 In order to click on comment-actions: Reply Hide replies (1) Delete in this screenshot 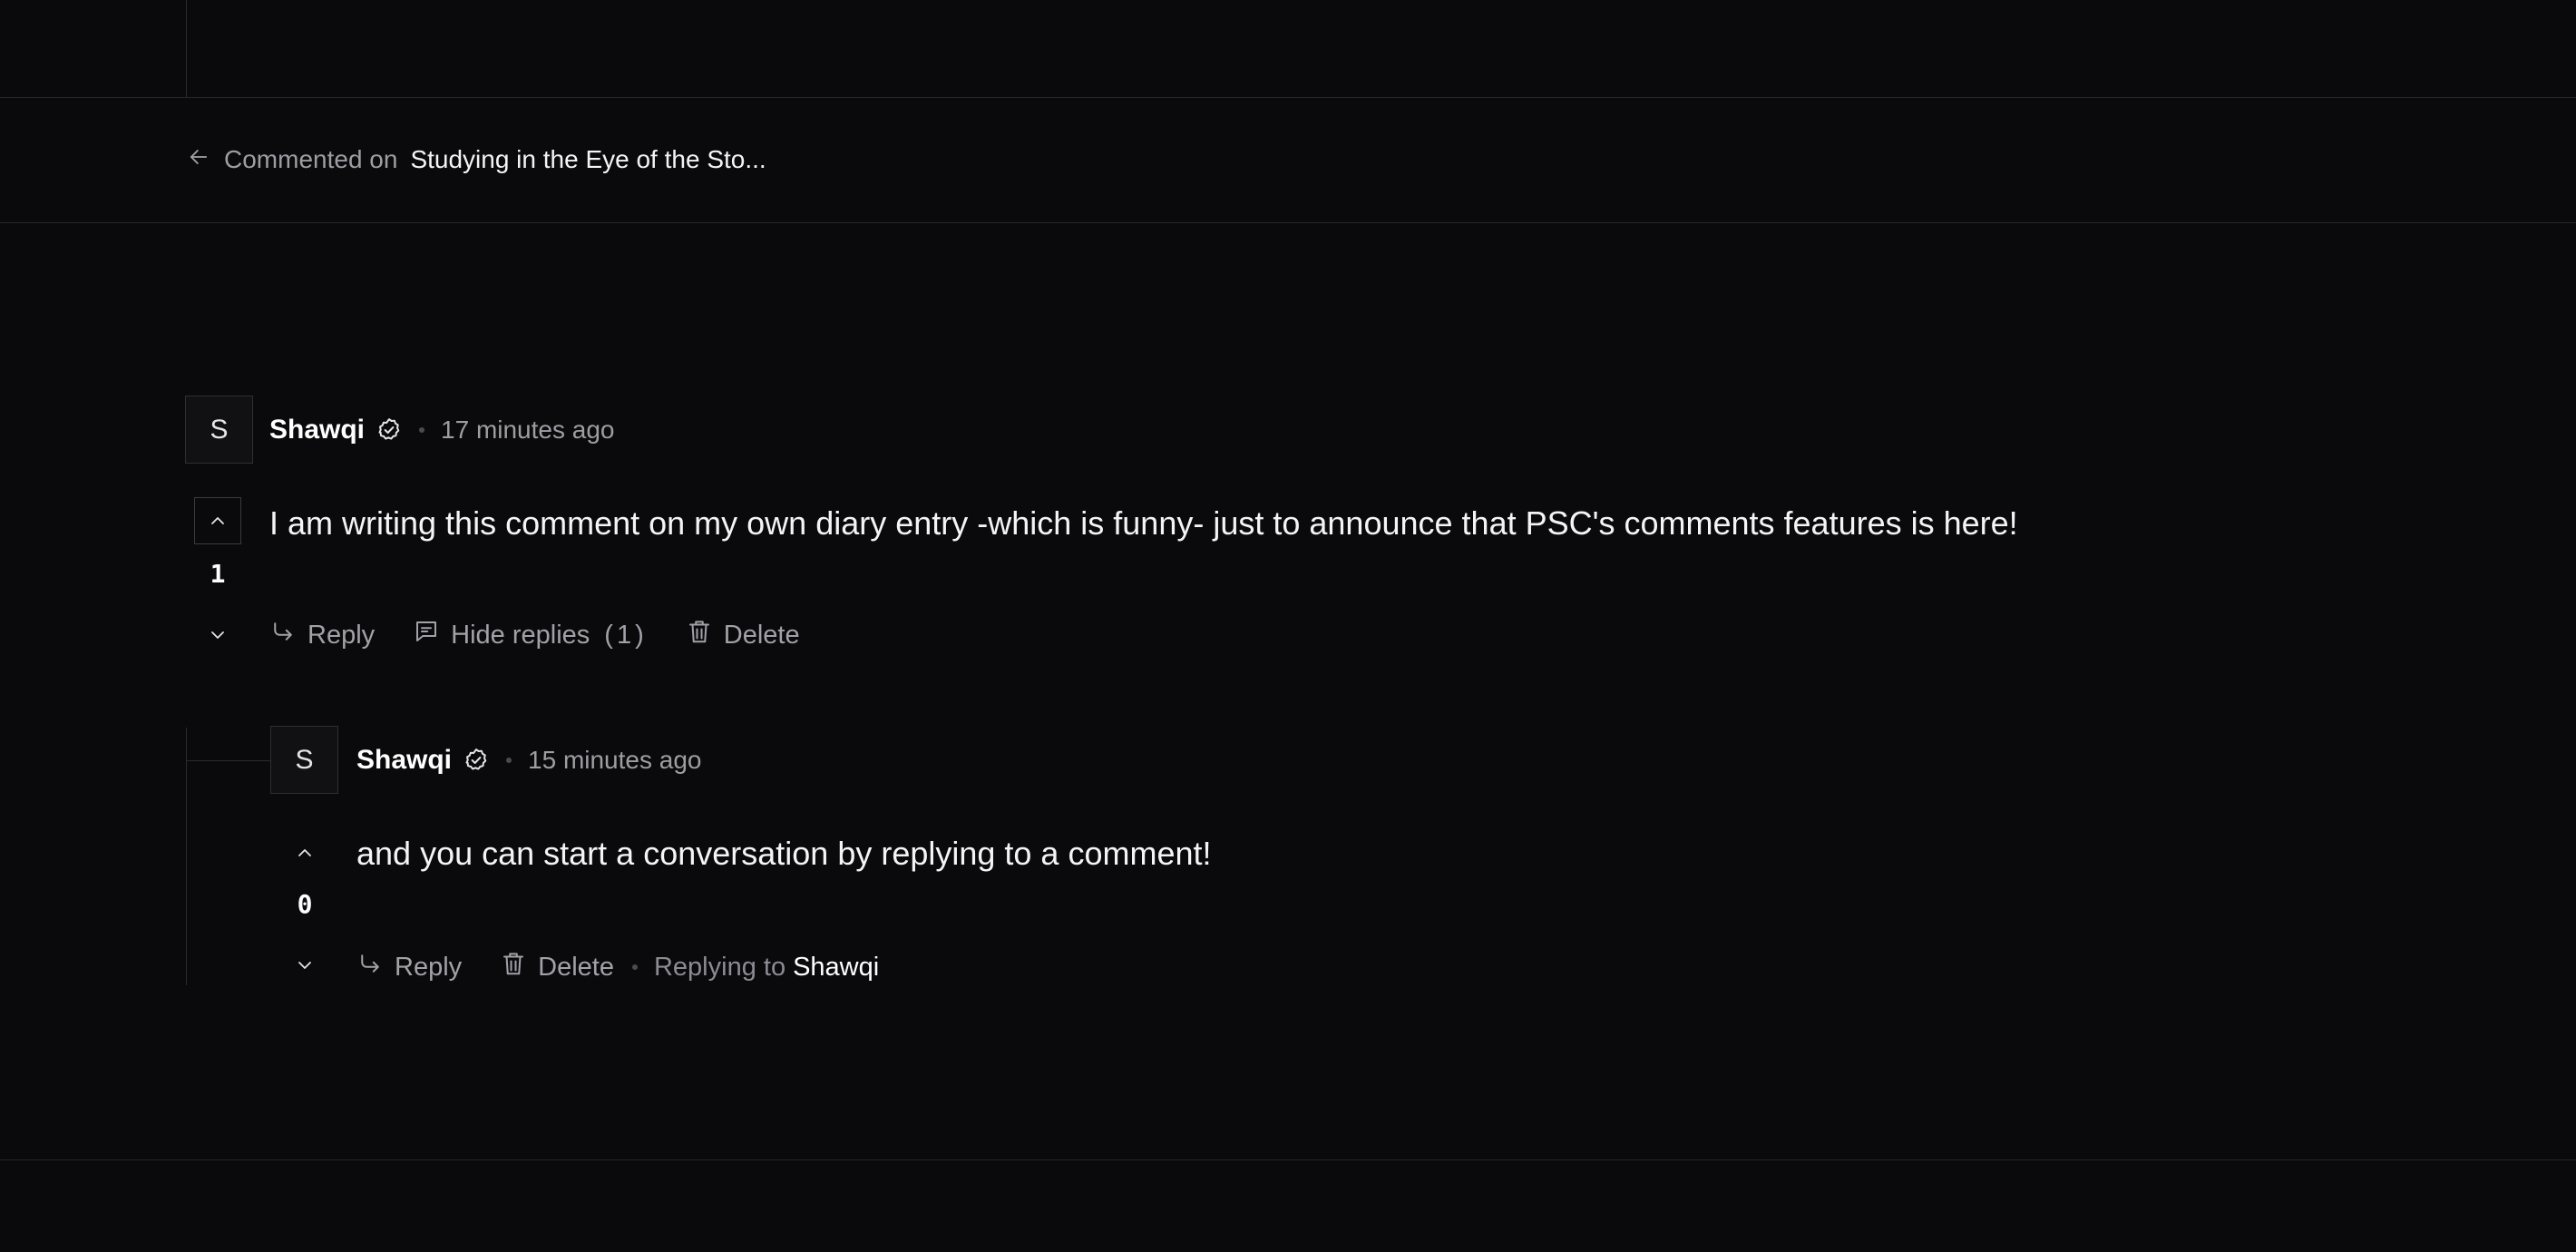, I will do `click(553, 635)`.